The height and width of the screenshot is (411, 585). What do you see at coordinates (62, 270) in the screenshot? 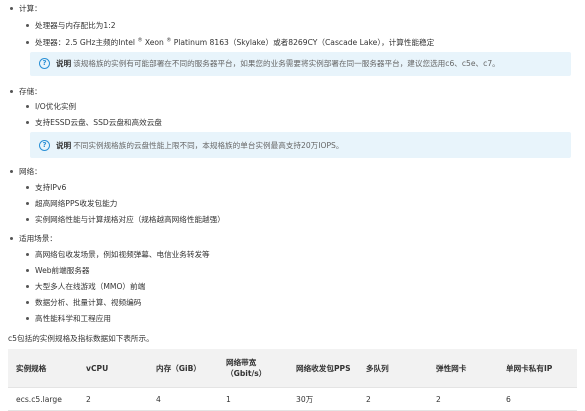
I see `list-item-text: Web前端服务器` at bounding box center [62, 270].